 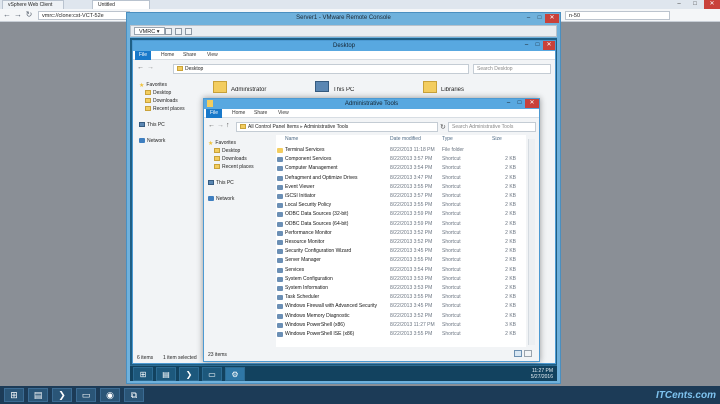 I want to click on desktop-ribbon-home: Home, so click(x=167, y=55).